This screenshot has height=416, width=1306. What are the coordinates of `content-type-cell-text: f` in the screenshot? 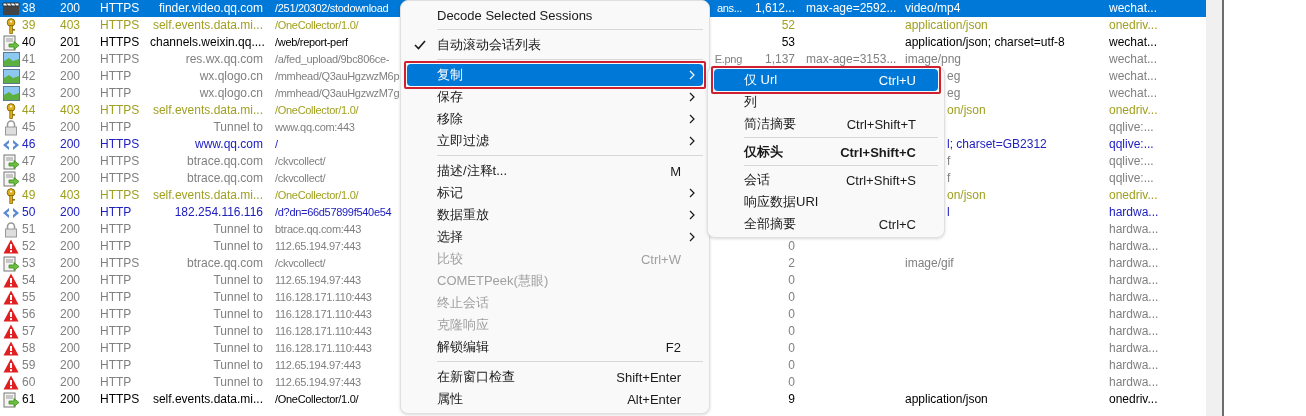 It's located at (949, 161).